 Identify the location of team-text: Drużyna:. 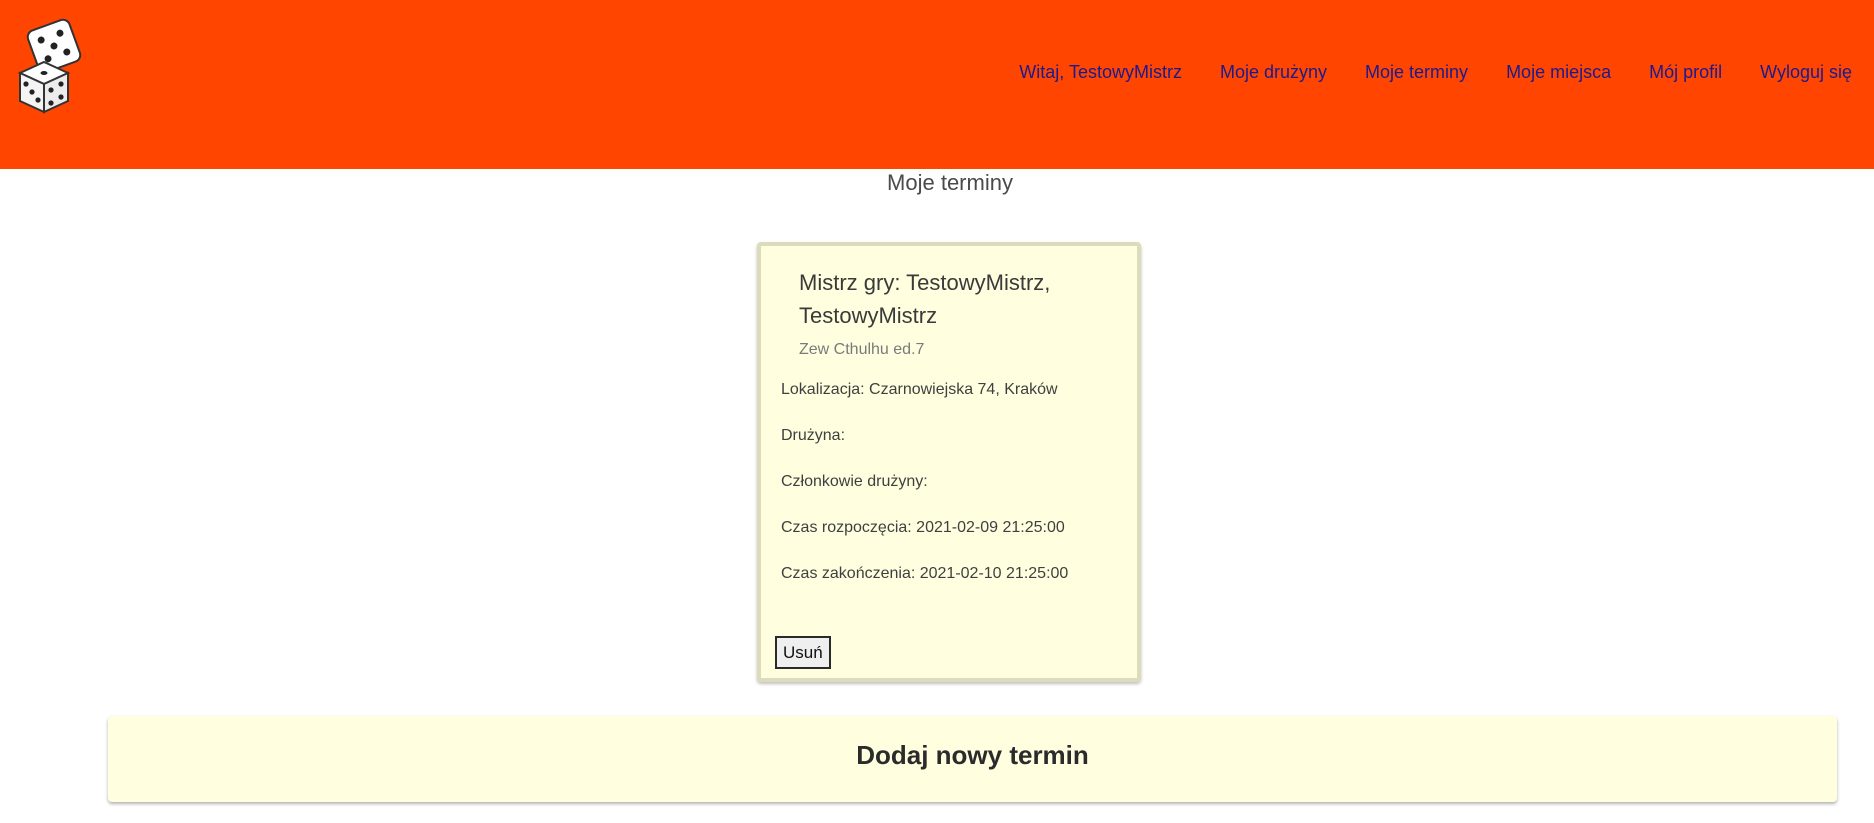
(813, 435).